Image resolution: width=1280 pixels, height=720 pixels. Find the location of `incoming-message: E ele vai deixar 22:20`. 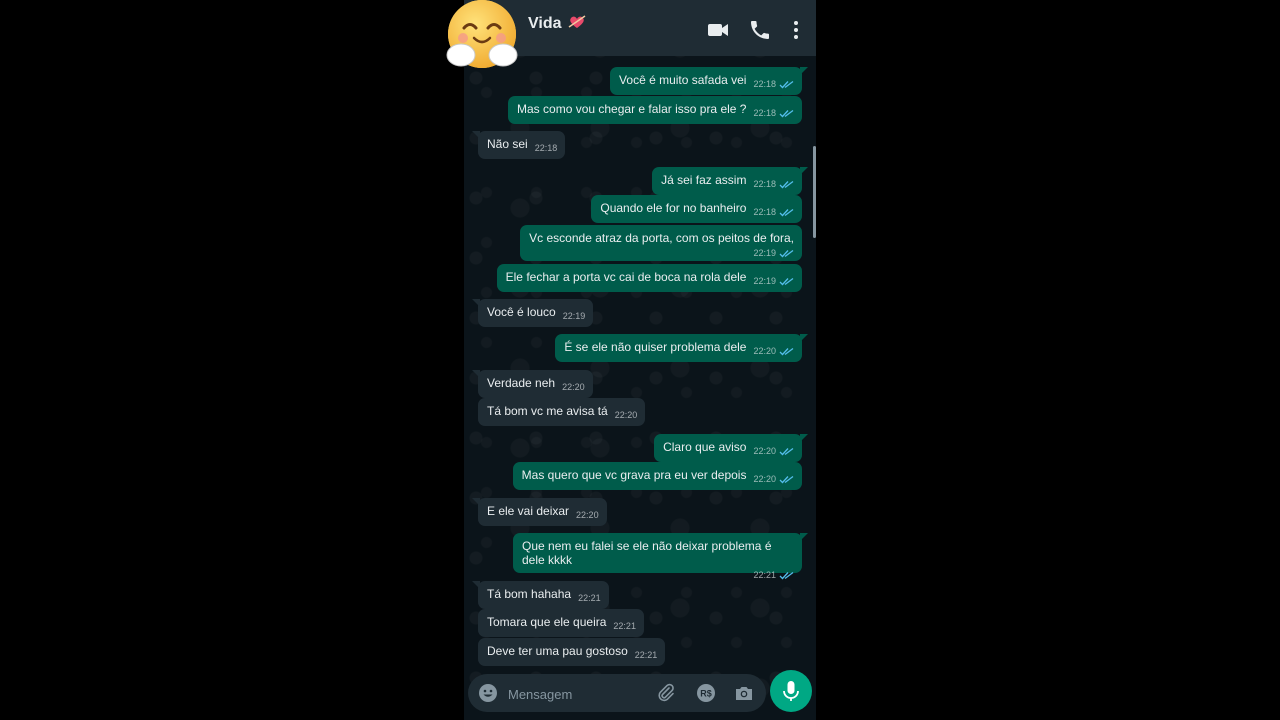

incoming-message: E ele vai deixar 22:20 is located at coordinates (539, 512).